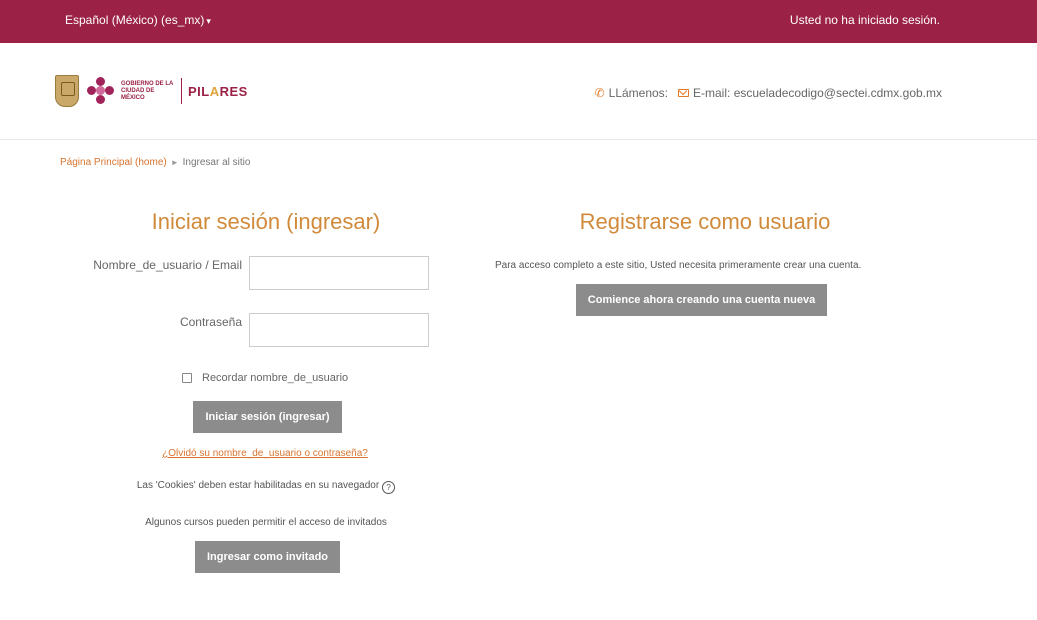 This screenshot has height=620, width=1037. I want to click on pilares-logo-text: PILARES, so click(218, 91).